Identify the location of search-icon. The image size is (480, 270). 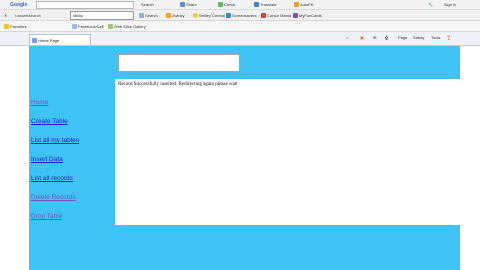
(141, 15).